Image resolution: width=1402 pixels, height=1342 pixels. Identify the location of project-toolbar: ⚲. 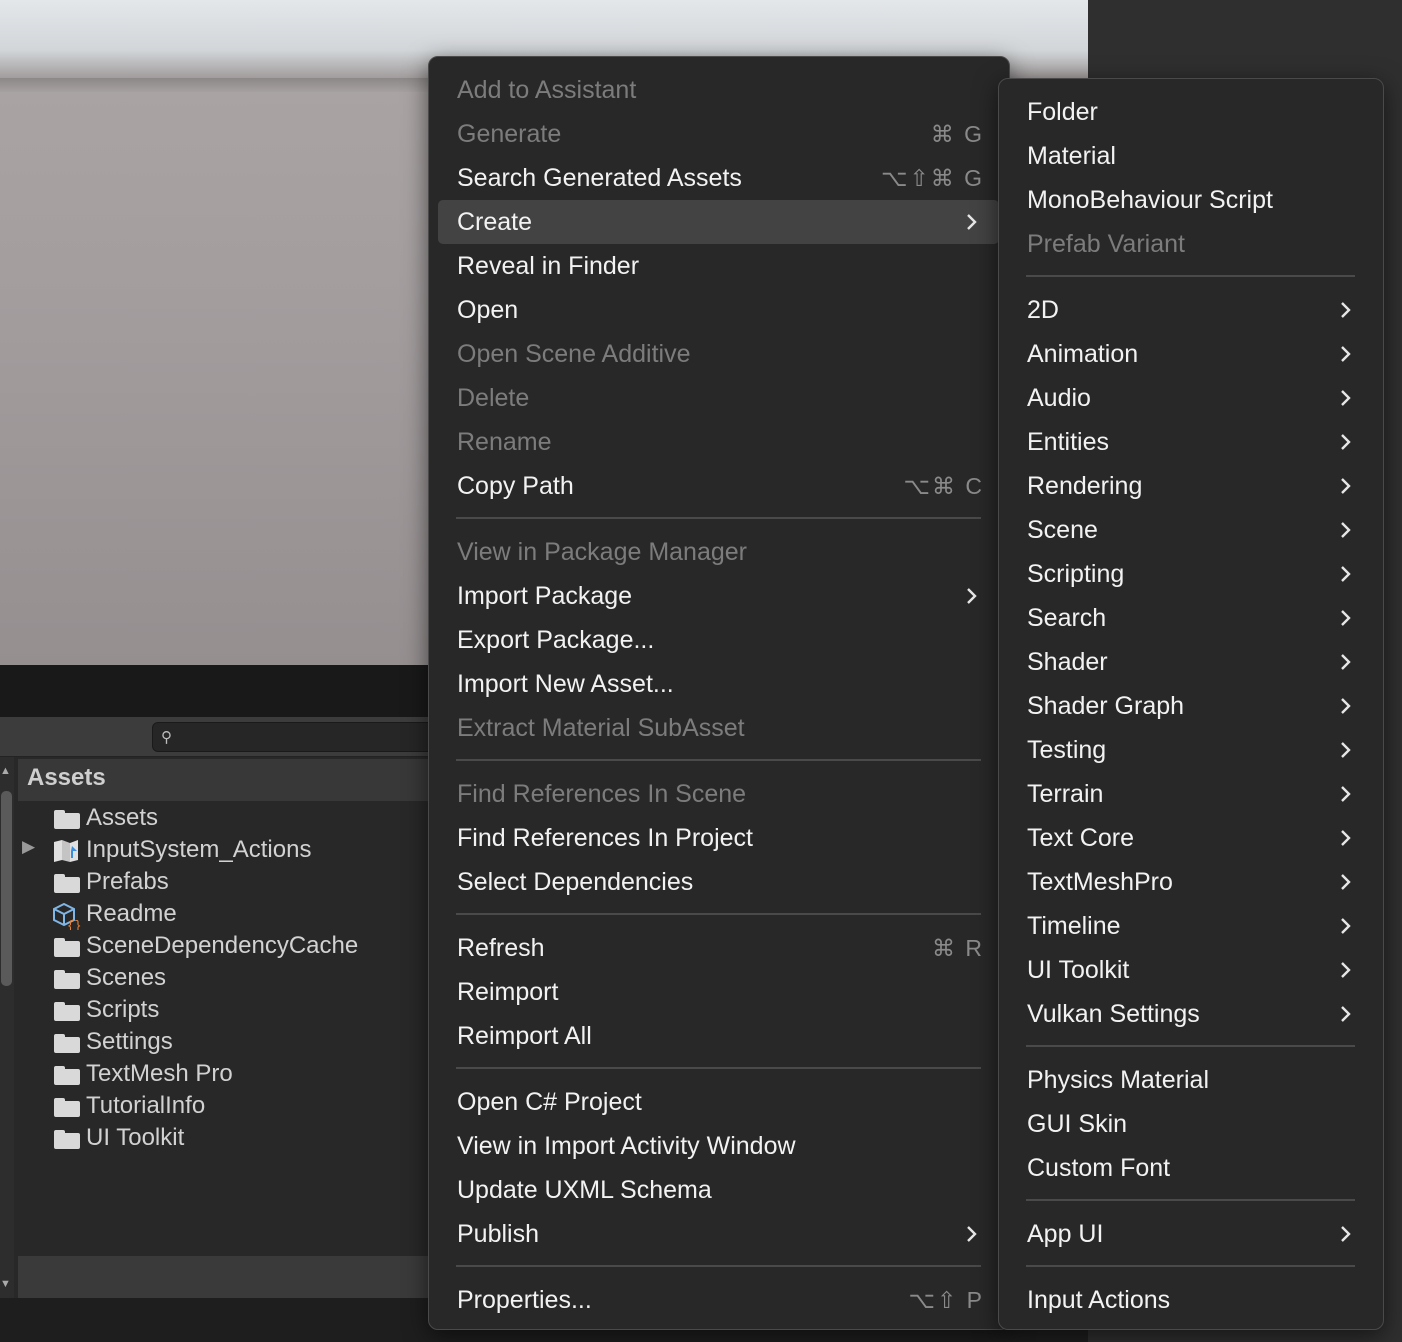
(226, 737).